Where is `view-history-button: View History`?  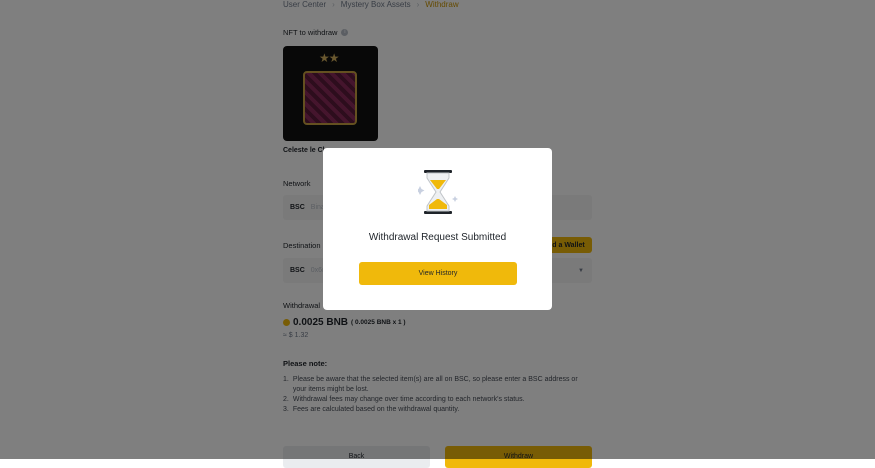
view-history-button: View History is located at coordinates (438, 273).